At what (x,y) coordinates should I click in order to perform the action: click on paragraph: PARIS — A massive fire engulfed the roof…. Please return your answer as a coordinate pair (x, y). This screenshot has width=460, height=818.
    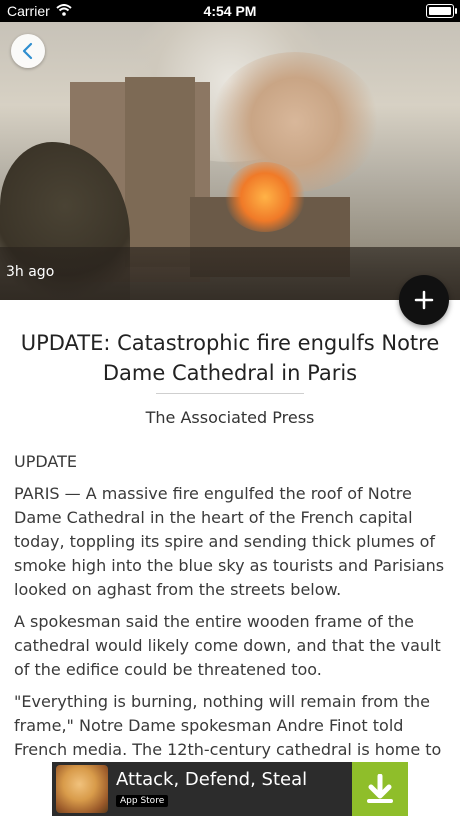
    Looking at the image, I should click on (229, 541).